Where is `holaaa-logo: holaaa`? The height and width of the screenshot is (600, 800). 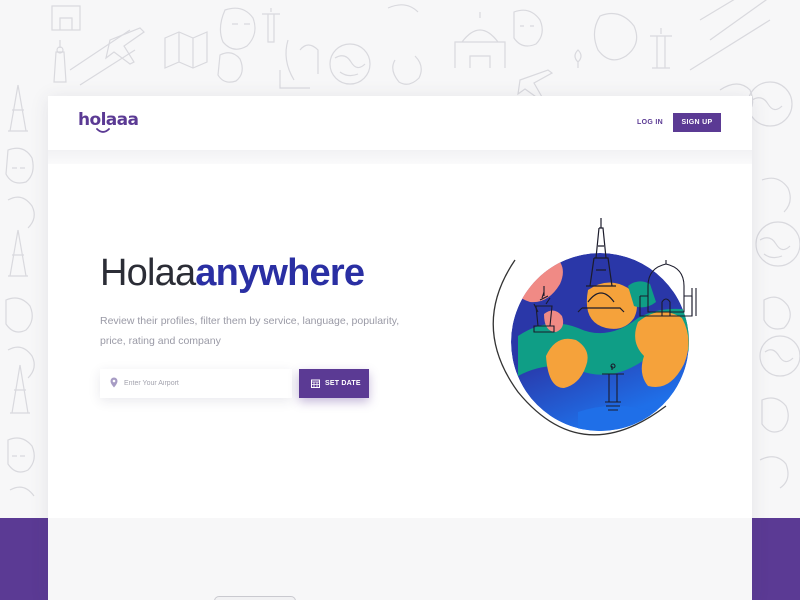
holaaa-logo: holaaa is located at coordinates (108, 123).